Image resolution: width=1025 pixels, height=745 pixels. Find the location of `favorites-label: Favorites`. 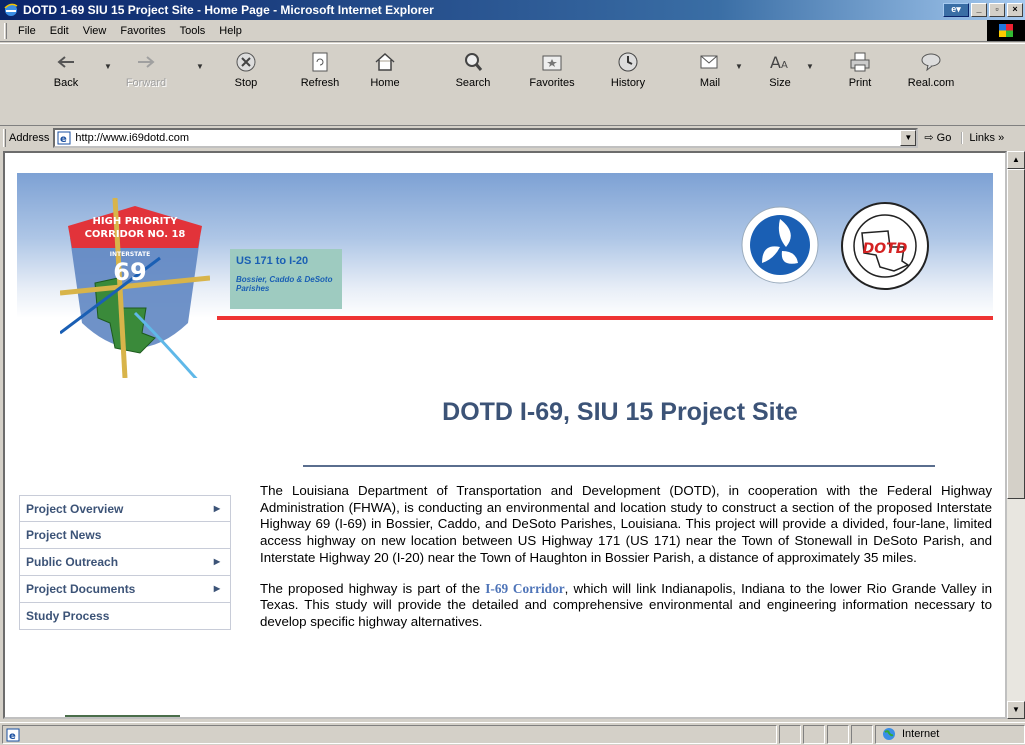

favorites-label: Favorites is located at coordinates (552, 83).